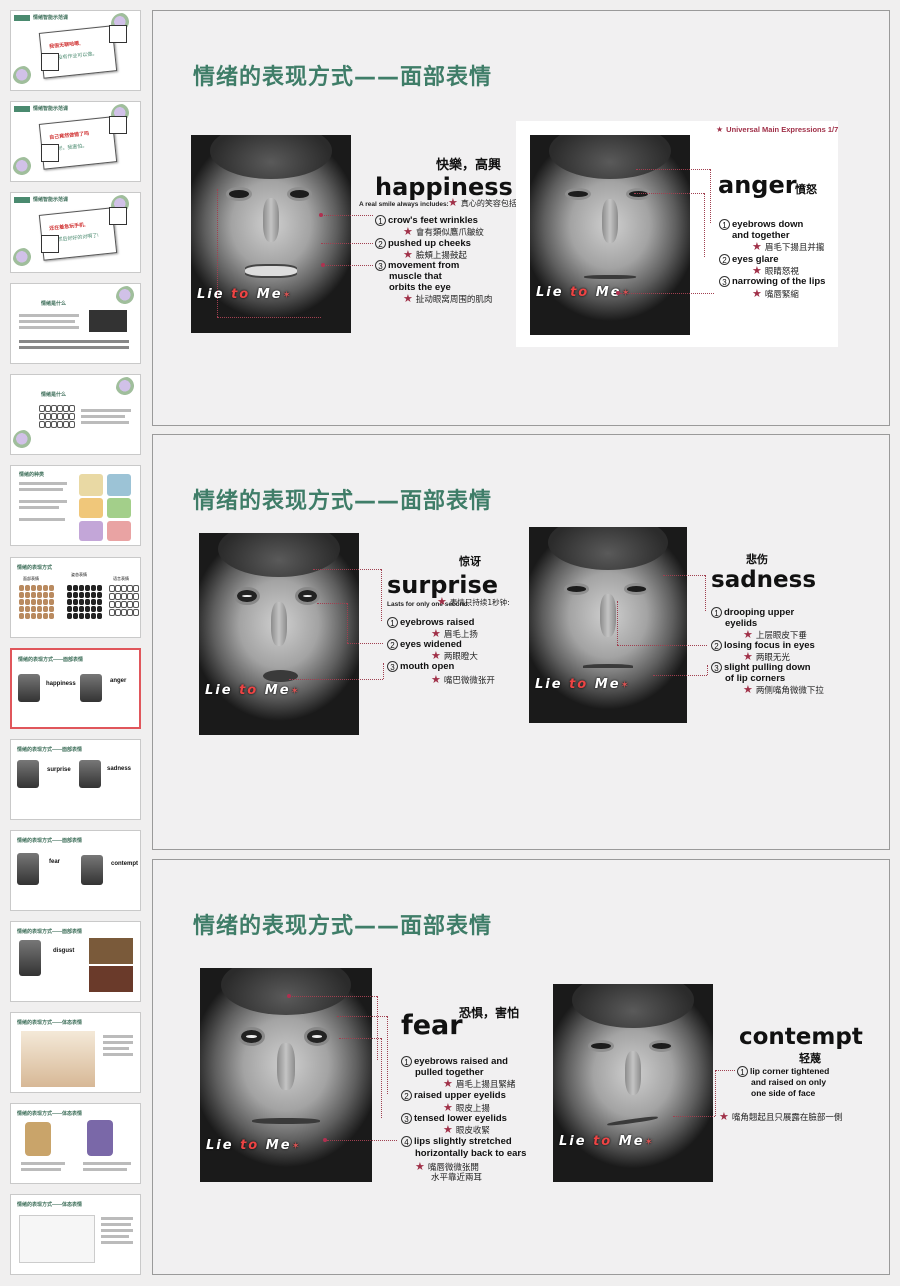  What do you see at coordinates (772, 281) in the screenshot?
I see `anger-point-3: 3 narrowing of the lips` at bounding box center [772, 281].